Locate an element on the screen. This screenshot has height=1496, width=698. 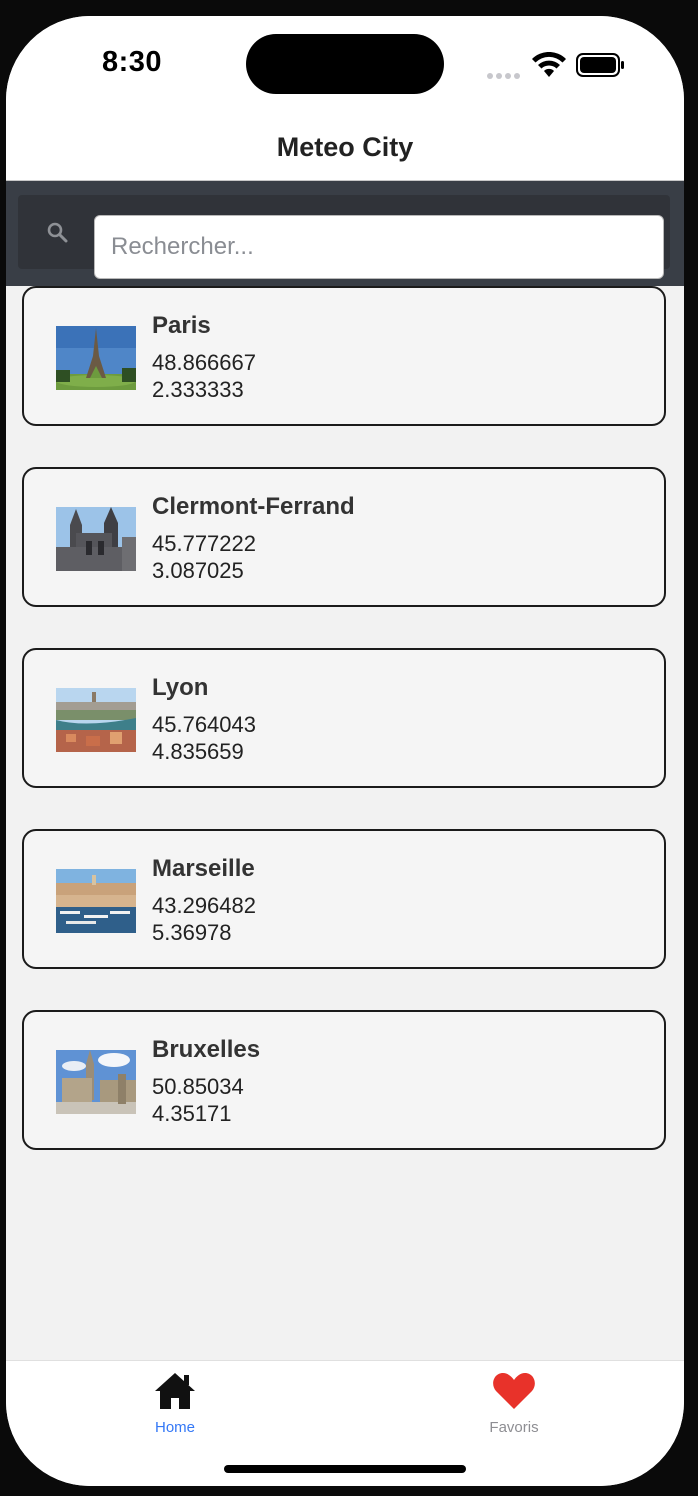
city-card-clermont-ferrand: Clermont-Ferrand 45.777222 3.087025 is located at coordinates (344, 537).